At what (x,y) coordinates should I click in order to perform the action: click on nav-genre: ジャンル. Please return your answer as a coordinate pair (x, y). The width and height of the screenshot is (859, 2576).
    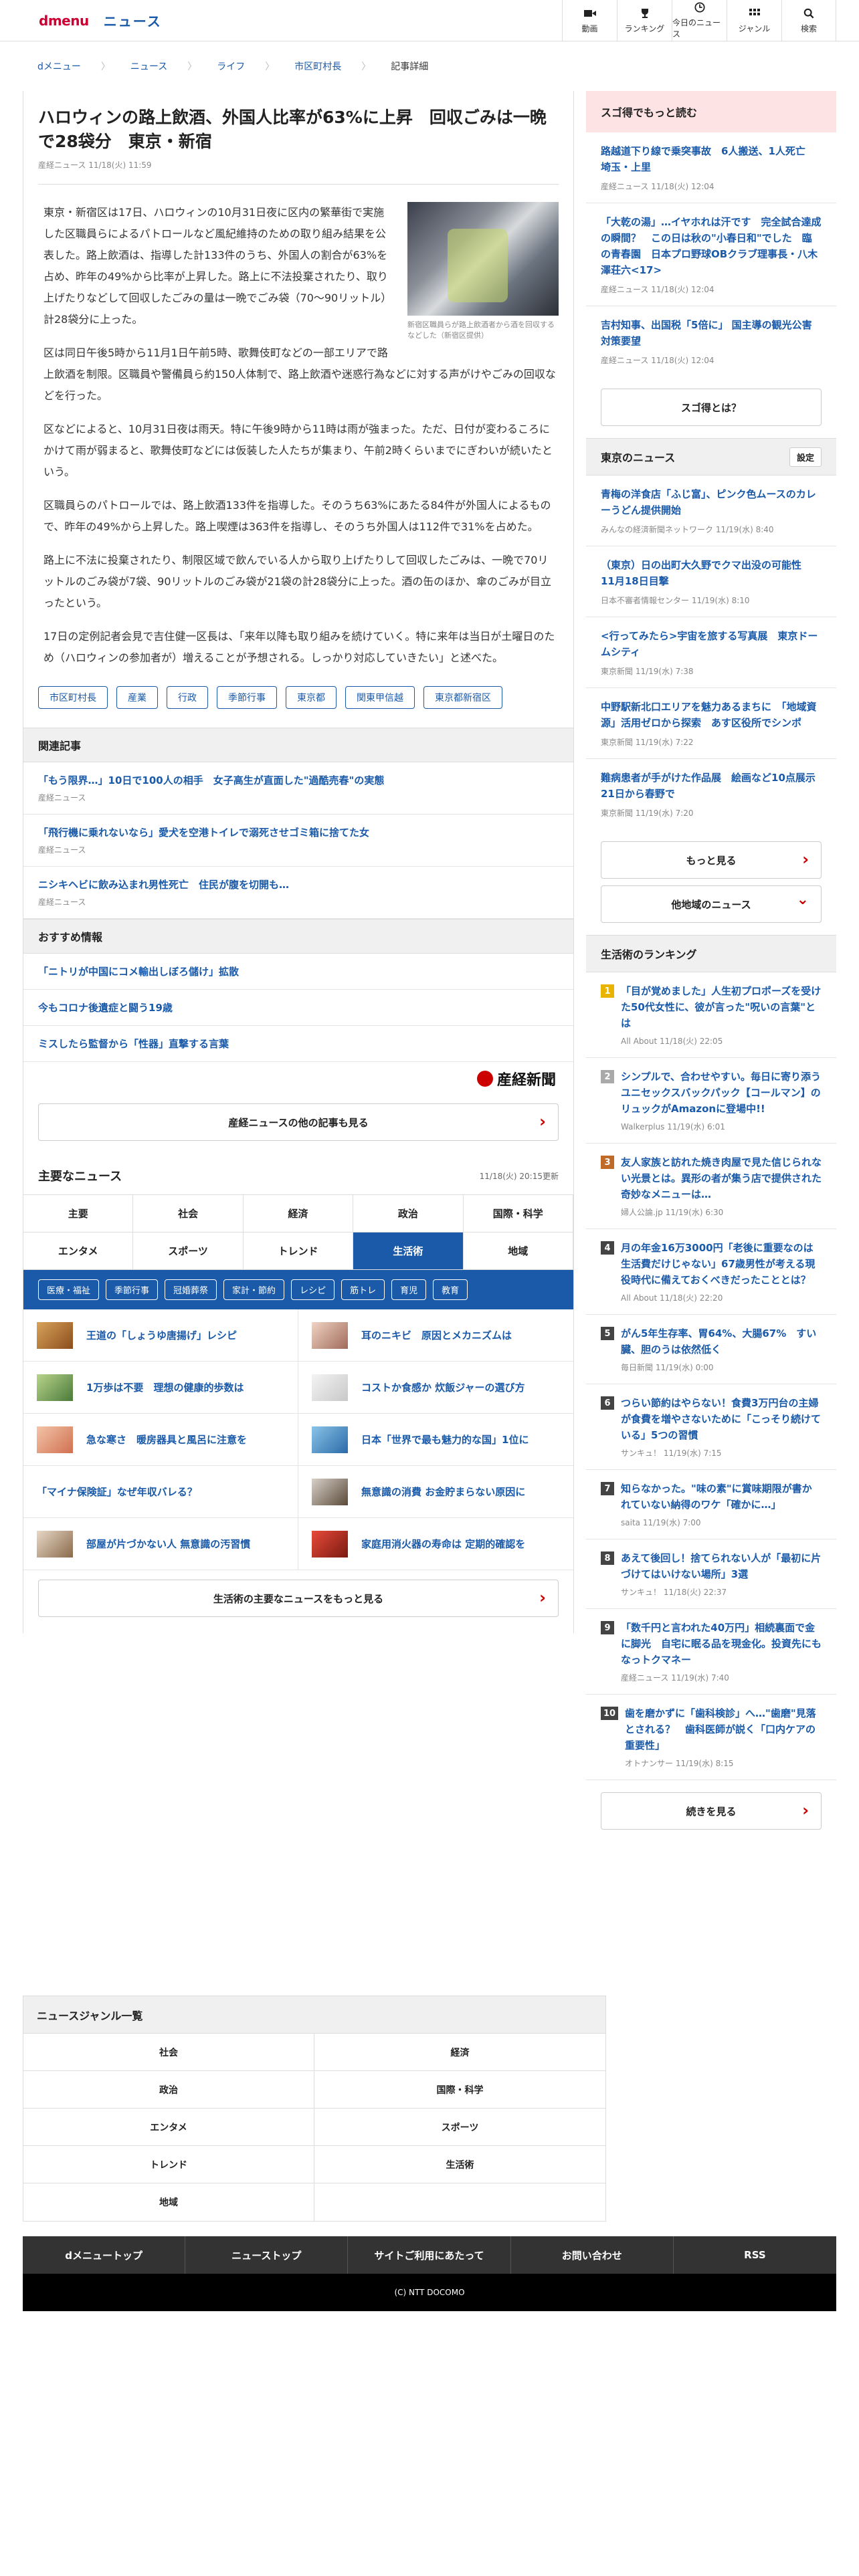
    Looking at the image, I should click on (754, 20).